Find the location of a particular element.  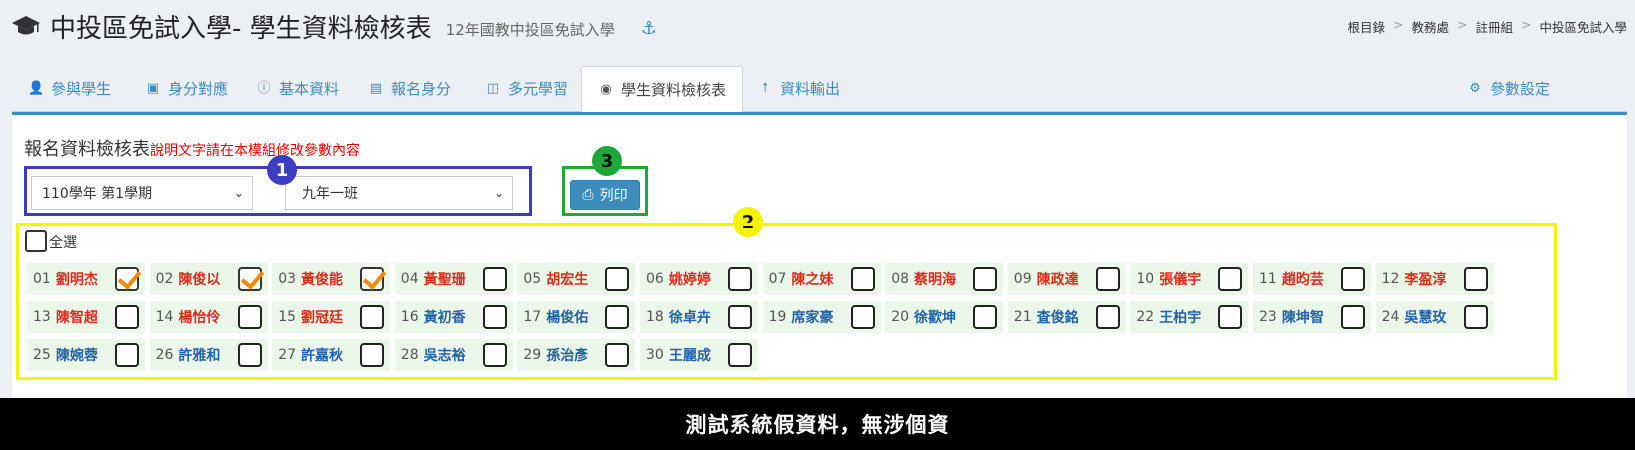

check-eye-icon: ◉ is located at coordinates (606, 89).